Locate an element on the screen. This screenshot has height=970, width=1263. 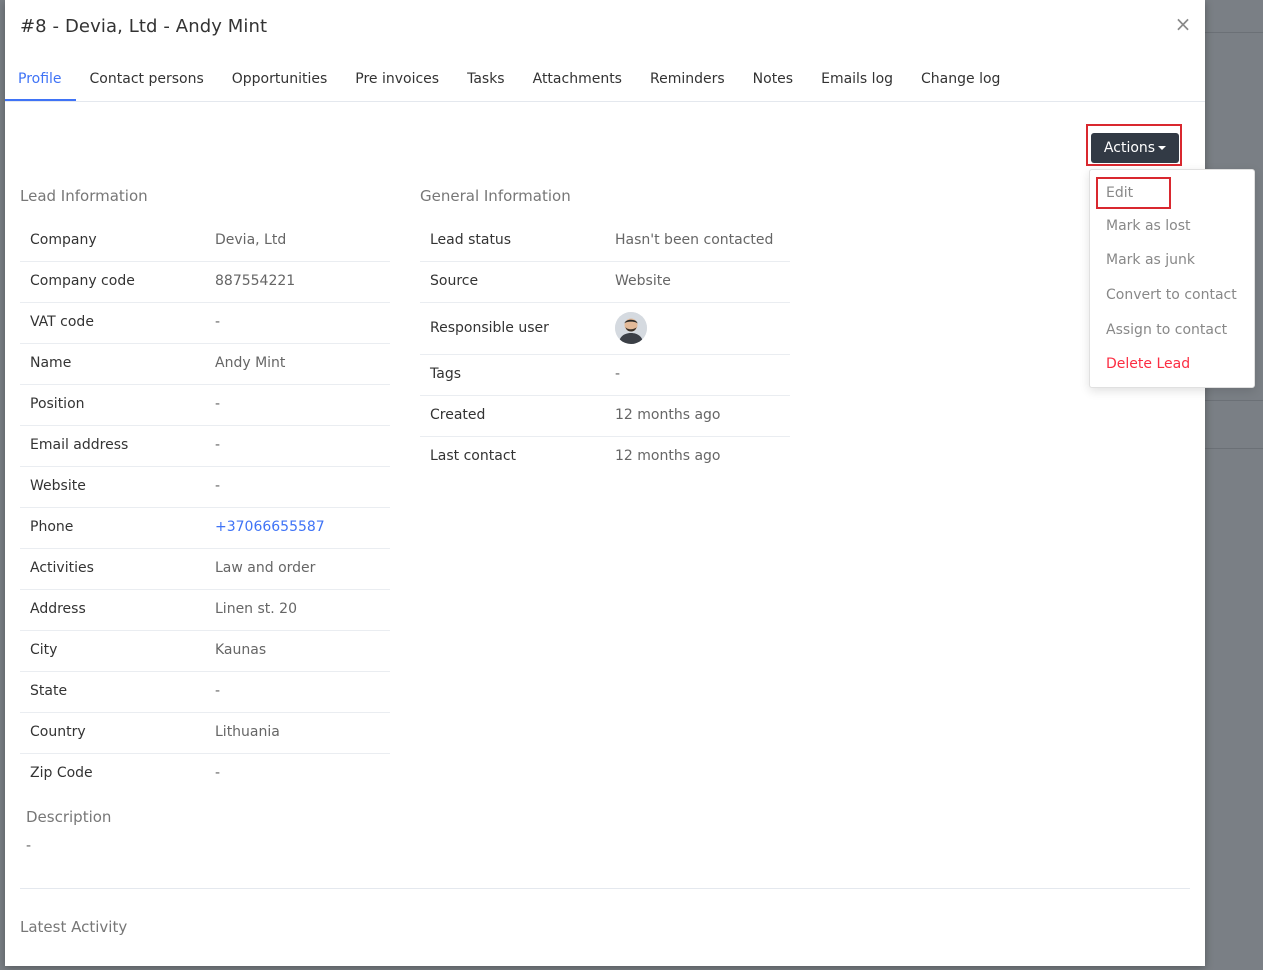
table-row: Created 12 months ago is located at coordinates (605, 416).